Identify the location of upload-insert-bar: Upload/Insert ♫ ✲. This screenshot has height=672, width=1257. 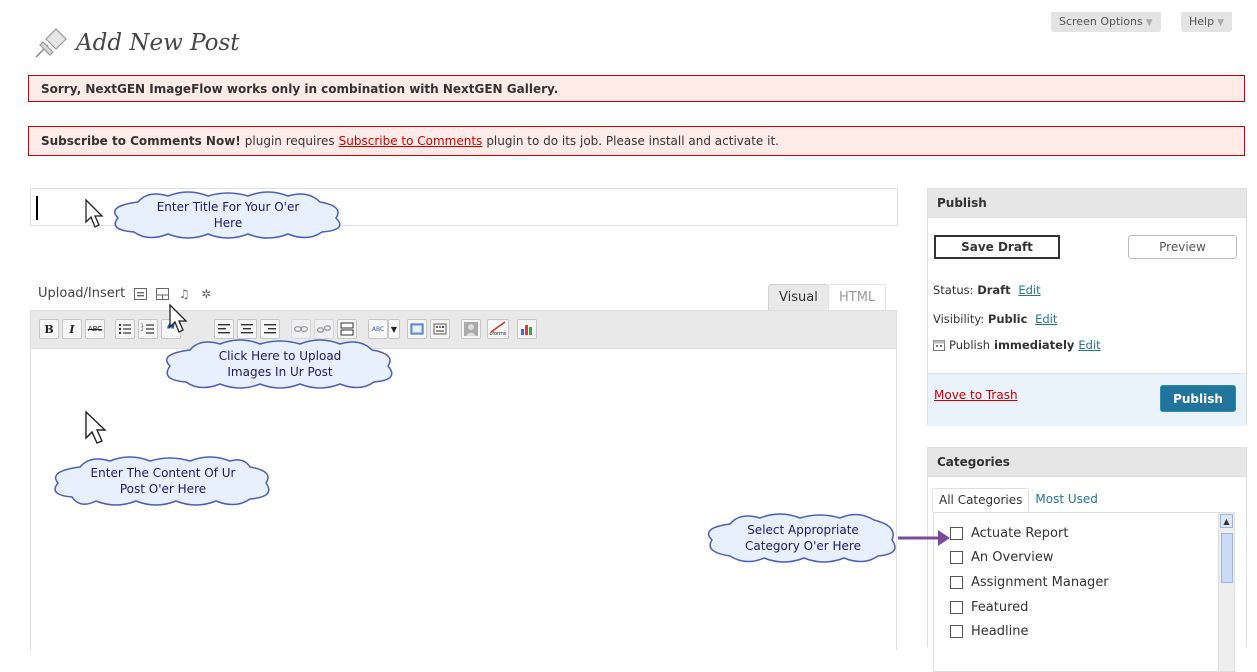
(125, 293).